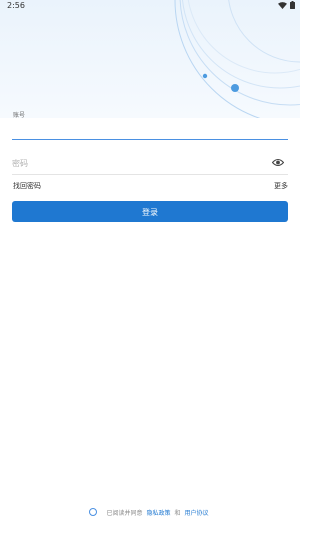 This screenshot has width=320, height=535. What do you see at coordinates (278, 162) in the screenshot?
I see `eye-icon` at bounding box center [278, 162].